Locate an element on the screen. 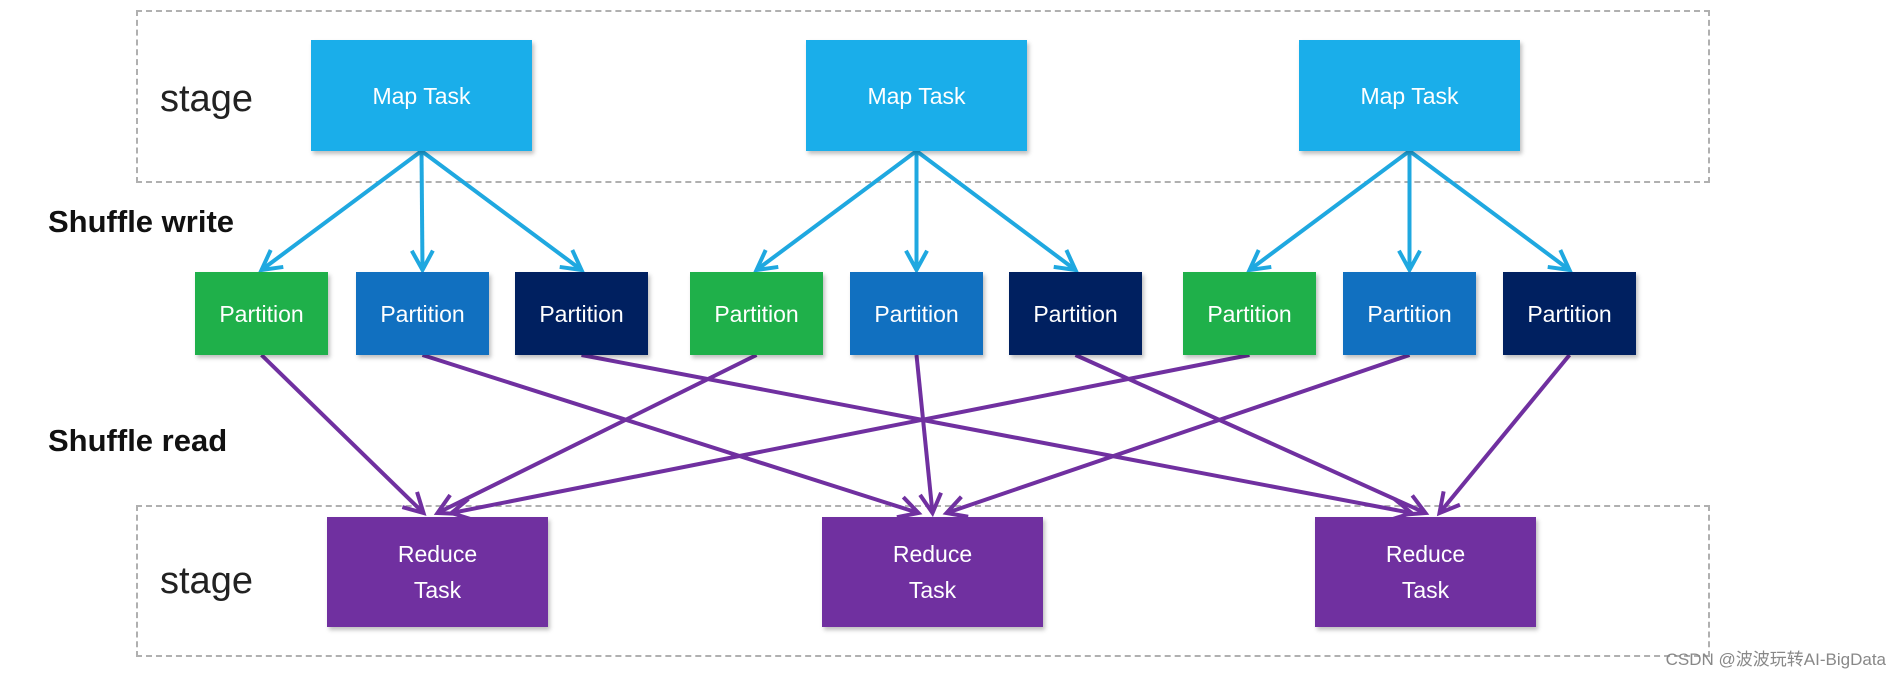 Image resolution: width=1894 pixels, height=676 pixels. partition-2-label: Partition is located at coordinates (422, 313).